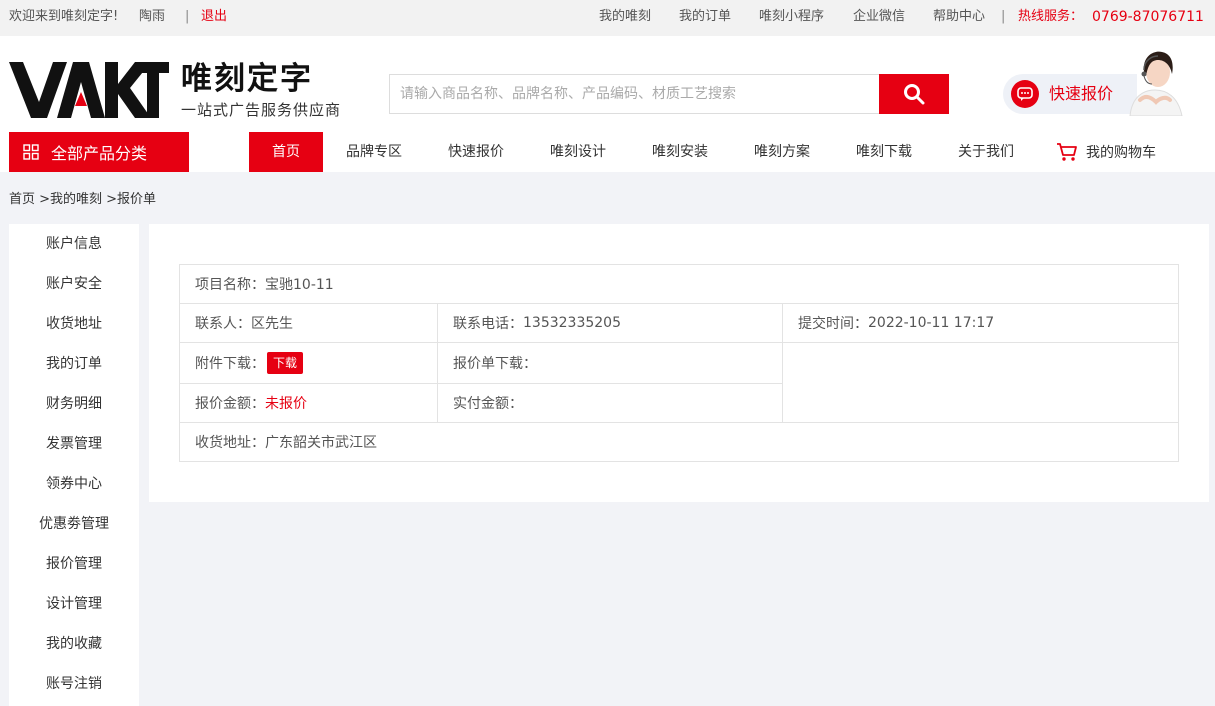 This screenshot has width=1215, height=706. Describe the element at coordinates (309, 323) in the screenshot. I see `contact-cell: 联系人： 区先生` at that location.